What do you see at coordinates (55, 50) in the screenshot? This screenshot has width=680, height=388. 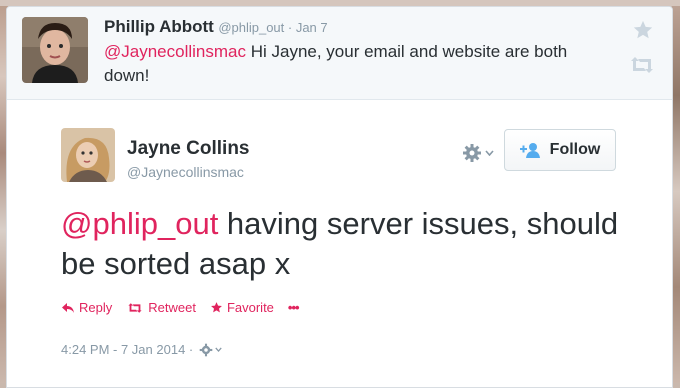 I see `avatar-phillip-abbott` at bounding box center [55, 50].